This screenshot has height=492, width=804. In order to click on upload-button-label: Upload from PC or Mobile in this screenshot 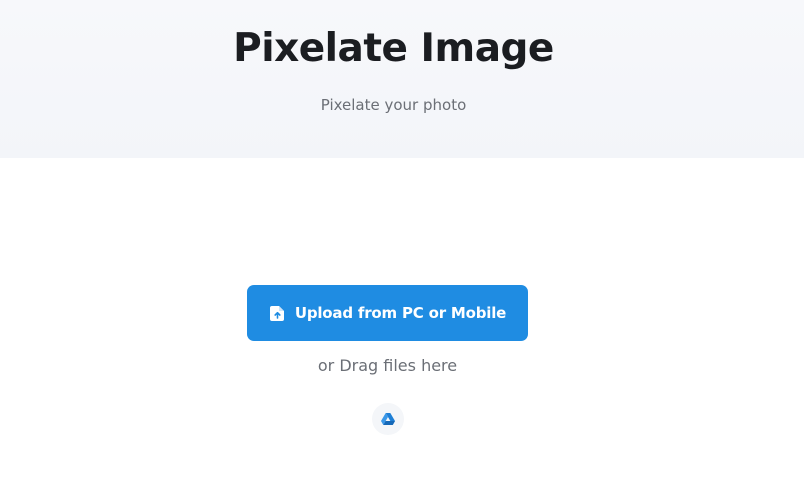, I will do `click(400, 313)`.